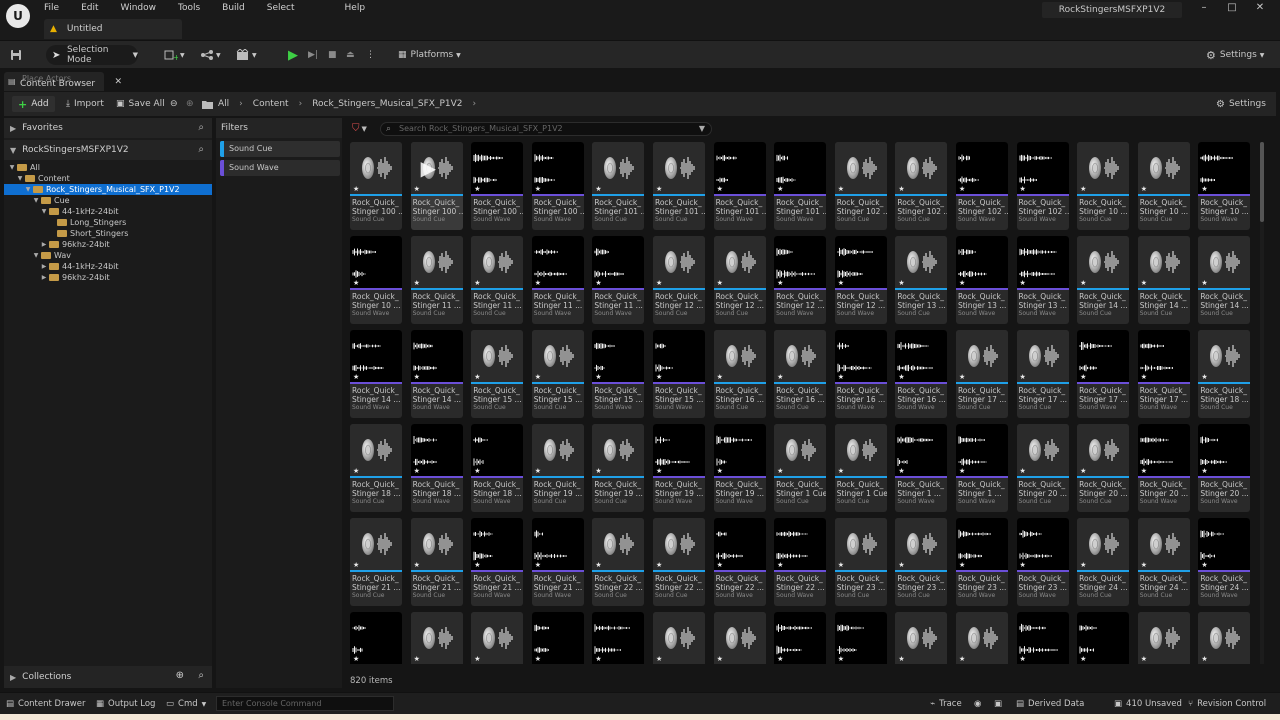 The width and height of the screenshot is (1280, 720). Describe the element at coordinates (1148, 704) in the screenshot. I see `unsaved-button: ▣ 410 Unsaved` at that location.